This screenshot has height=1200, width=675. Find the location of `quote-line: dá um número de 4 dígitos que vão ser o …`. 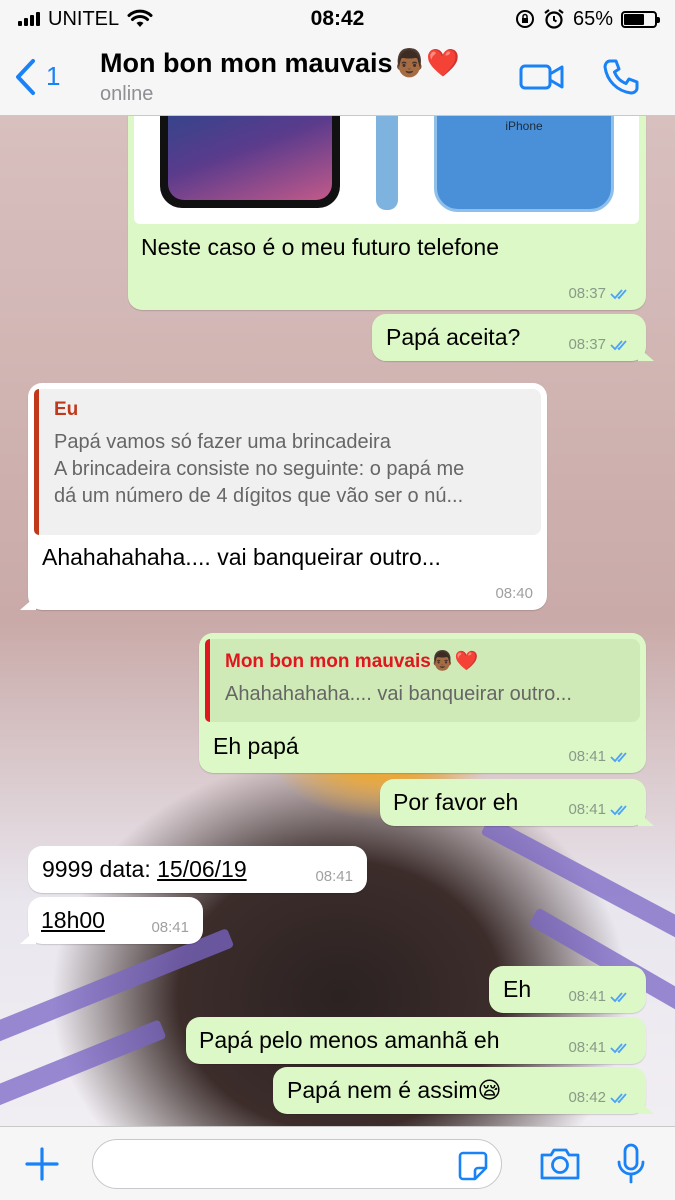

quote-line: dá um número de 4 dígitos que vão ser o … is located at coordinates (259, 496).